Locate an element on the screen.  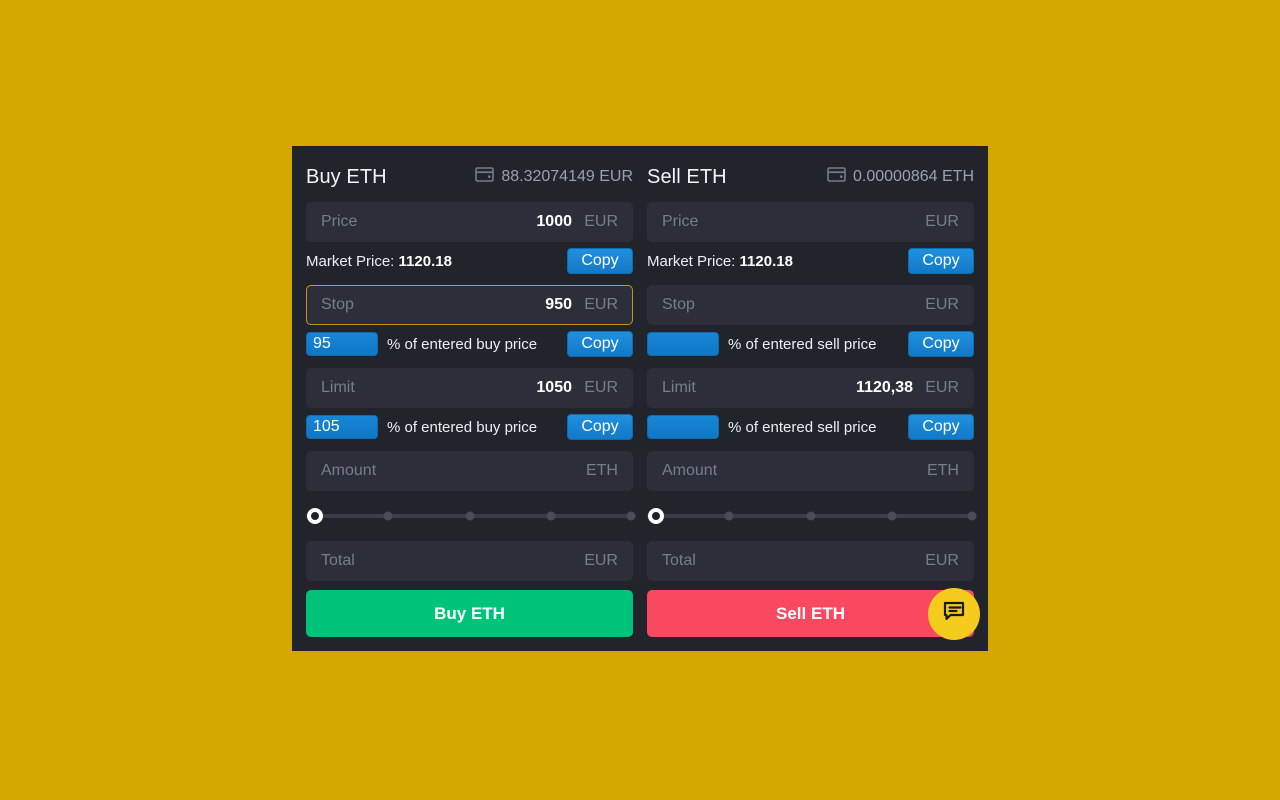
sell-amount-slider is located at coordinates (812, 516).